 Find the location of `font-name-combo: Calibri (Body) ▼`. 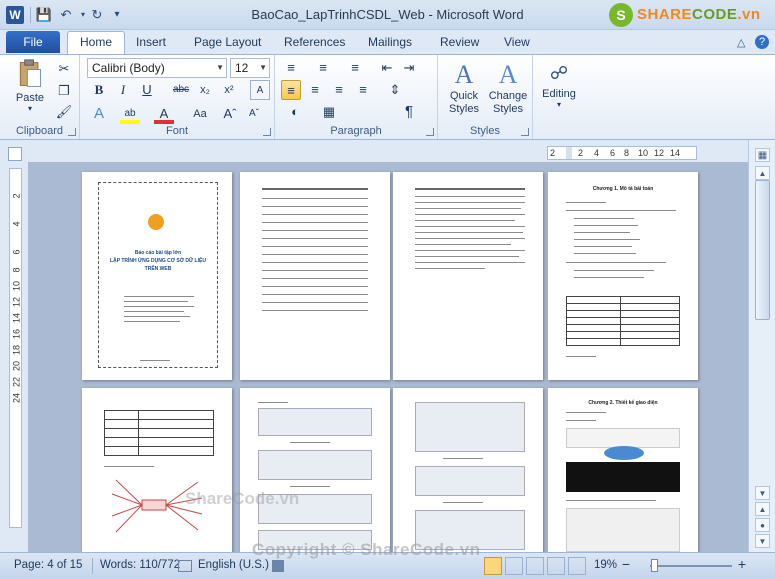

font-name-combo: Calibri (Body) ▼ is located at coordinates (157, 68).